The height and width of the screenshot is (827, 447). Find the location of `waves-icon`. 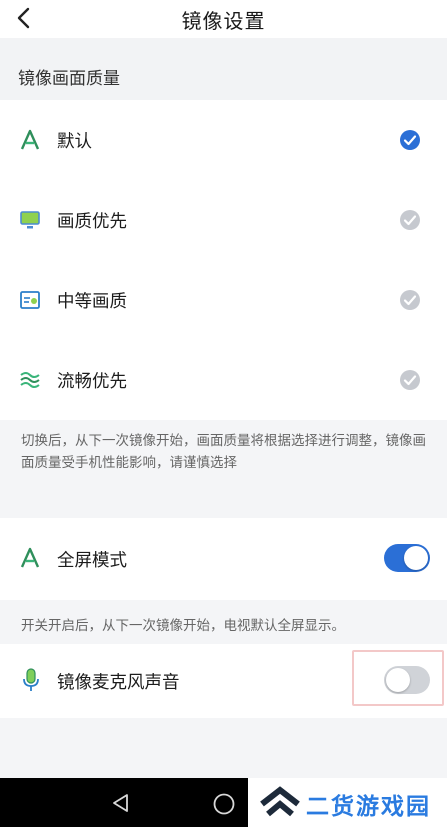

waves-icon is located at coordinates (30, 380).